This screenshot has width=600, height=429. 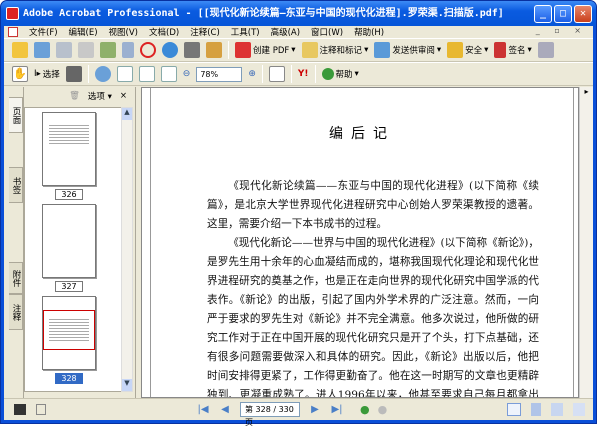 What do you see at coordinates (164, 32) in the screenshot?
I see `menu-document: 文档(D)` at bounding box center [164, 32].